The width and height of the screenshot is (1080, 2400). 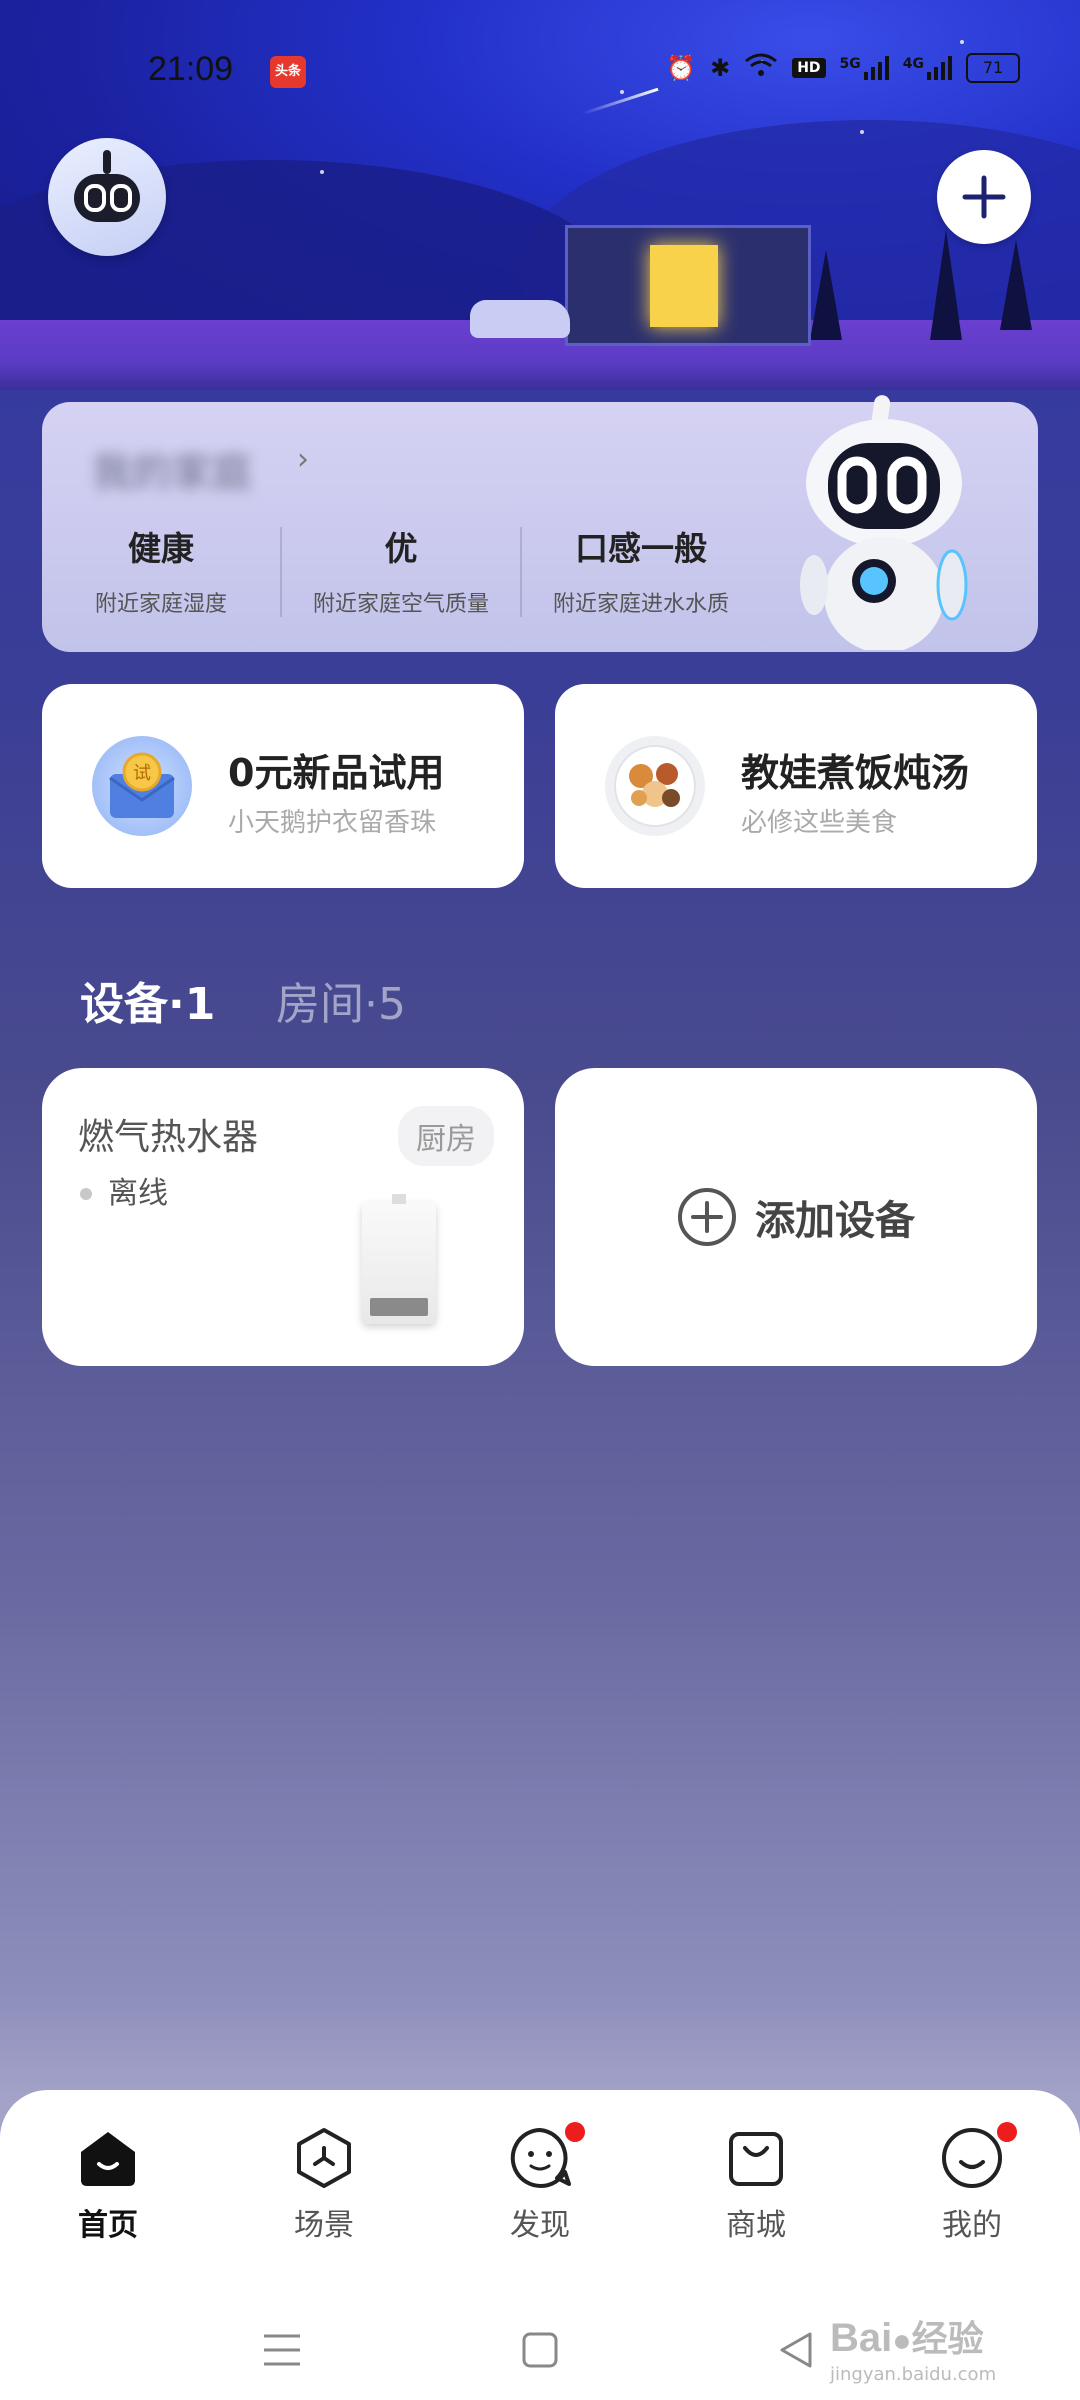 I want to click on device-name: 燃气热水器, so click(x=168, y=1137).